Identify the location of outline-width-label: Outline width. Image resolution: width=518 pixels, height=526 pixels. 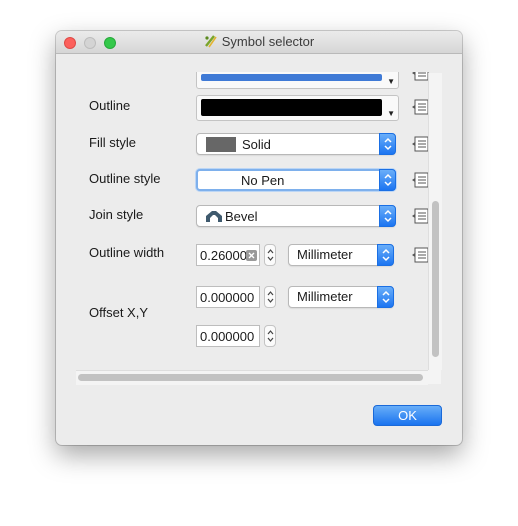
(127, 252).